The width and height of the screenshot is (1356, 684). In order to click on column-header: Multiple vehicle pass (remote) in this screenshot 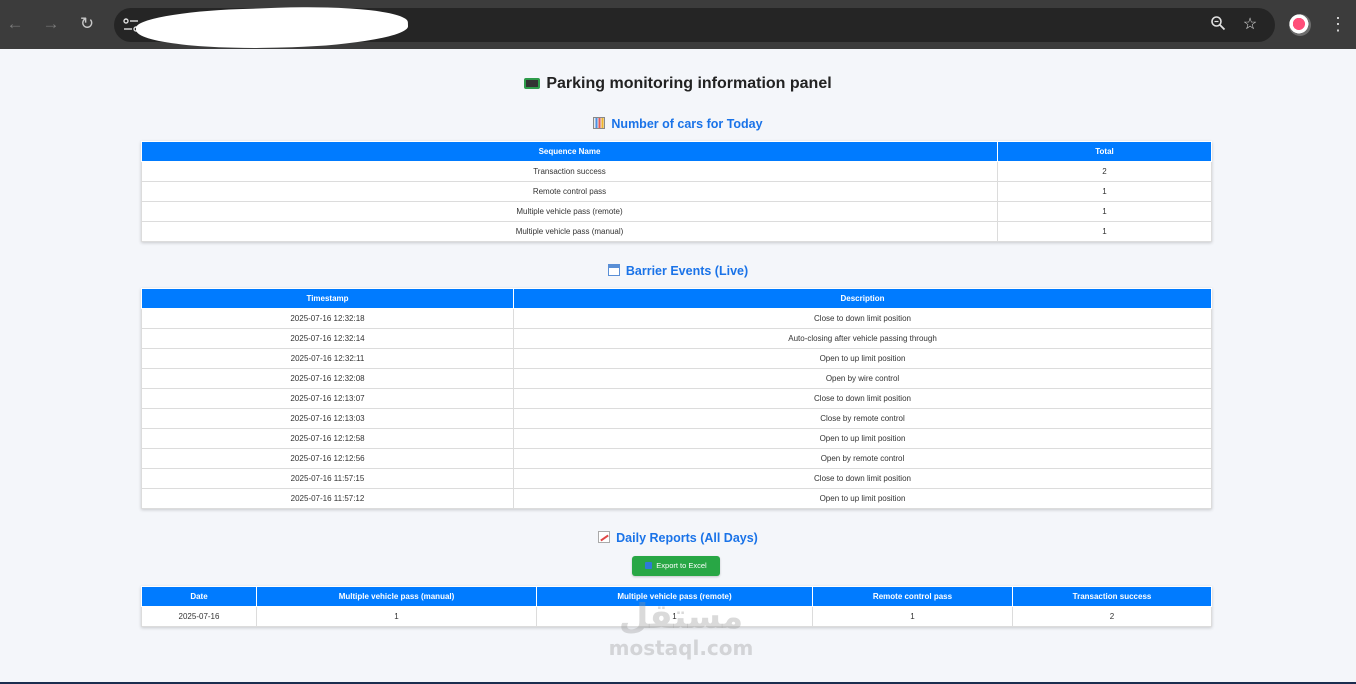, I will do `click(674, 596)`.